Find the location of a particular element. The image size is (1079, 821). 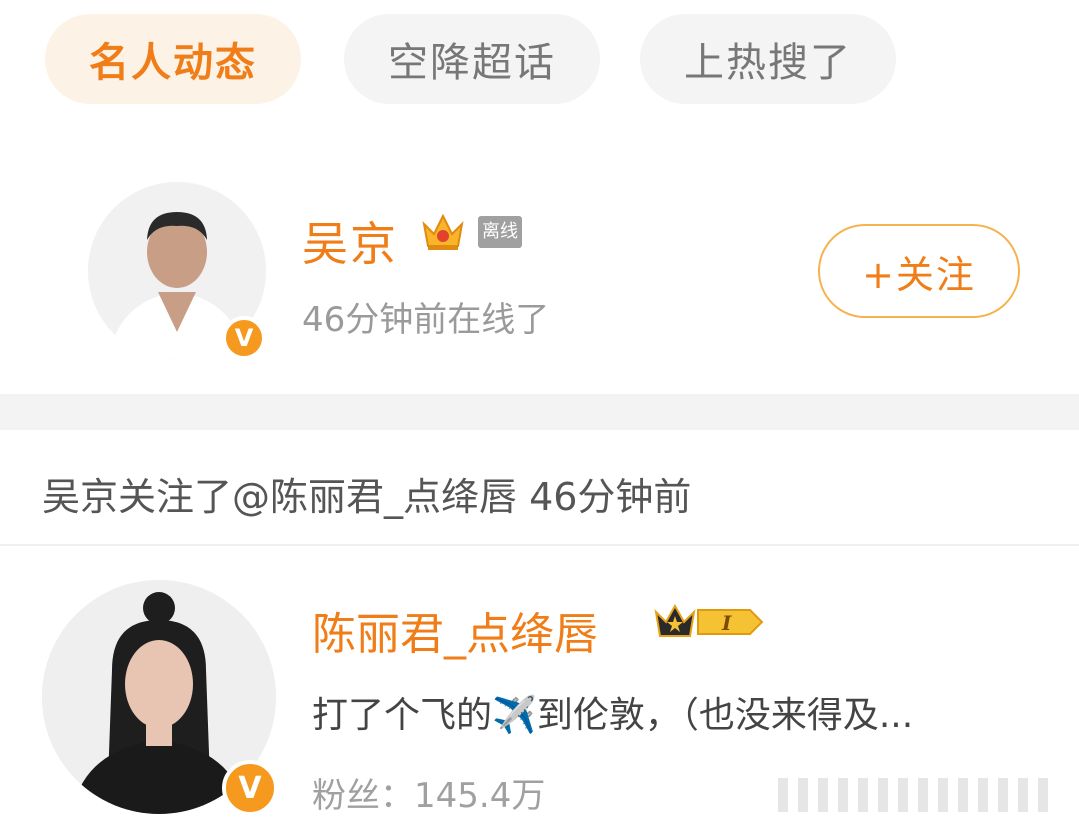

tab-bar: 名人动态 空降超话 上热搜了 is located at coordinates (539, 60).